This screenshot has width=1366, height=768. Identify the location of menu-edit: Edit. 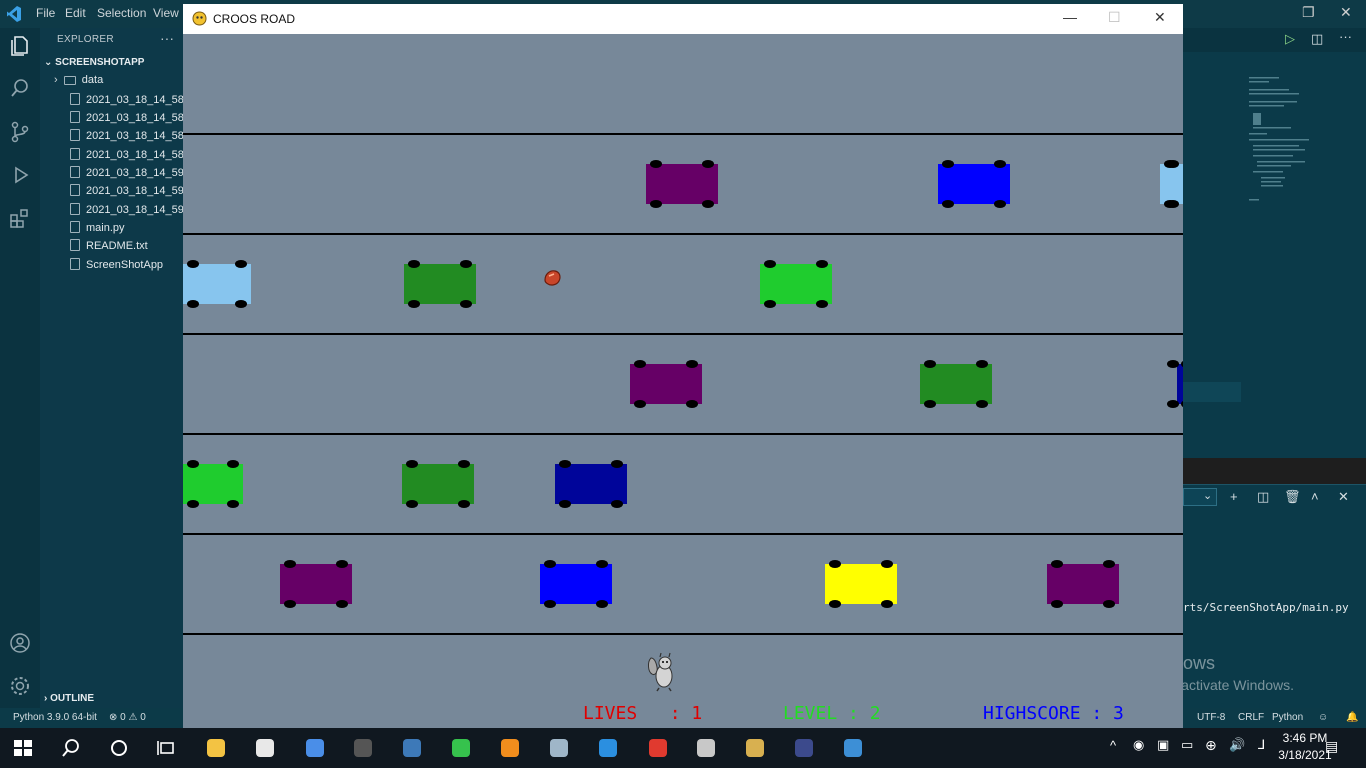
(75, 13).